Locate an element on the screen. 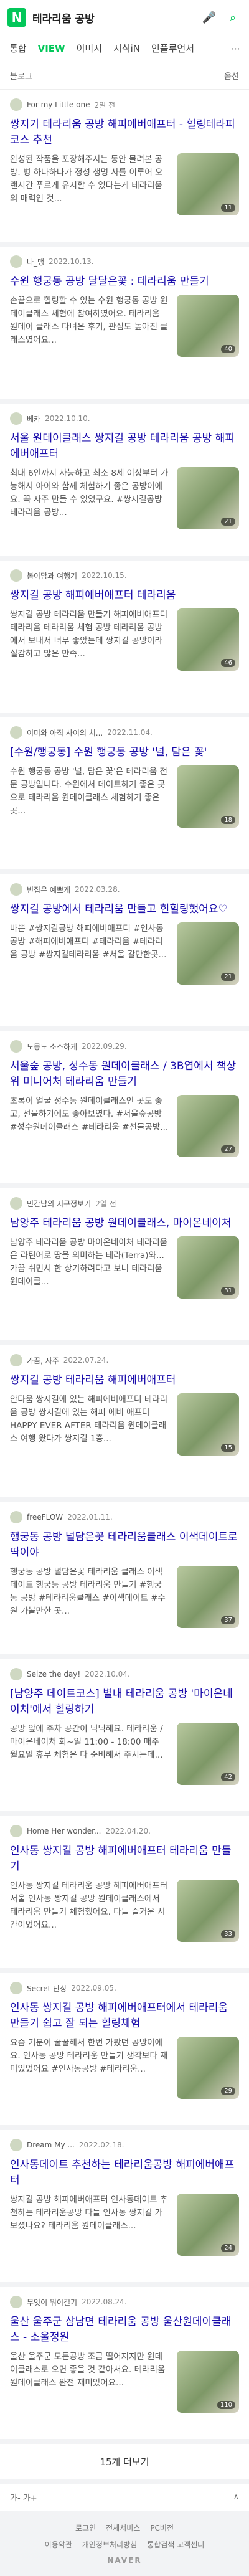  card-author: 봄이맘과 여행기 is located at coordinates (52, 576).